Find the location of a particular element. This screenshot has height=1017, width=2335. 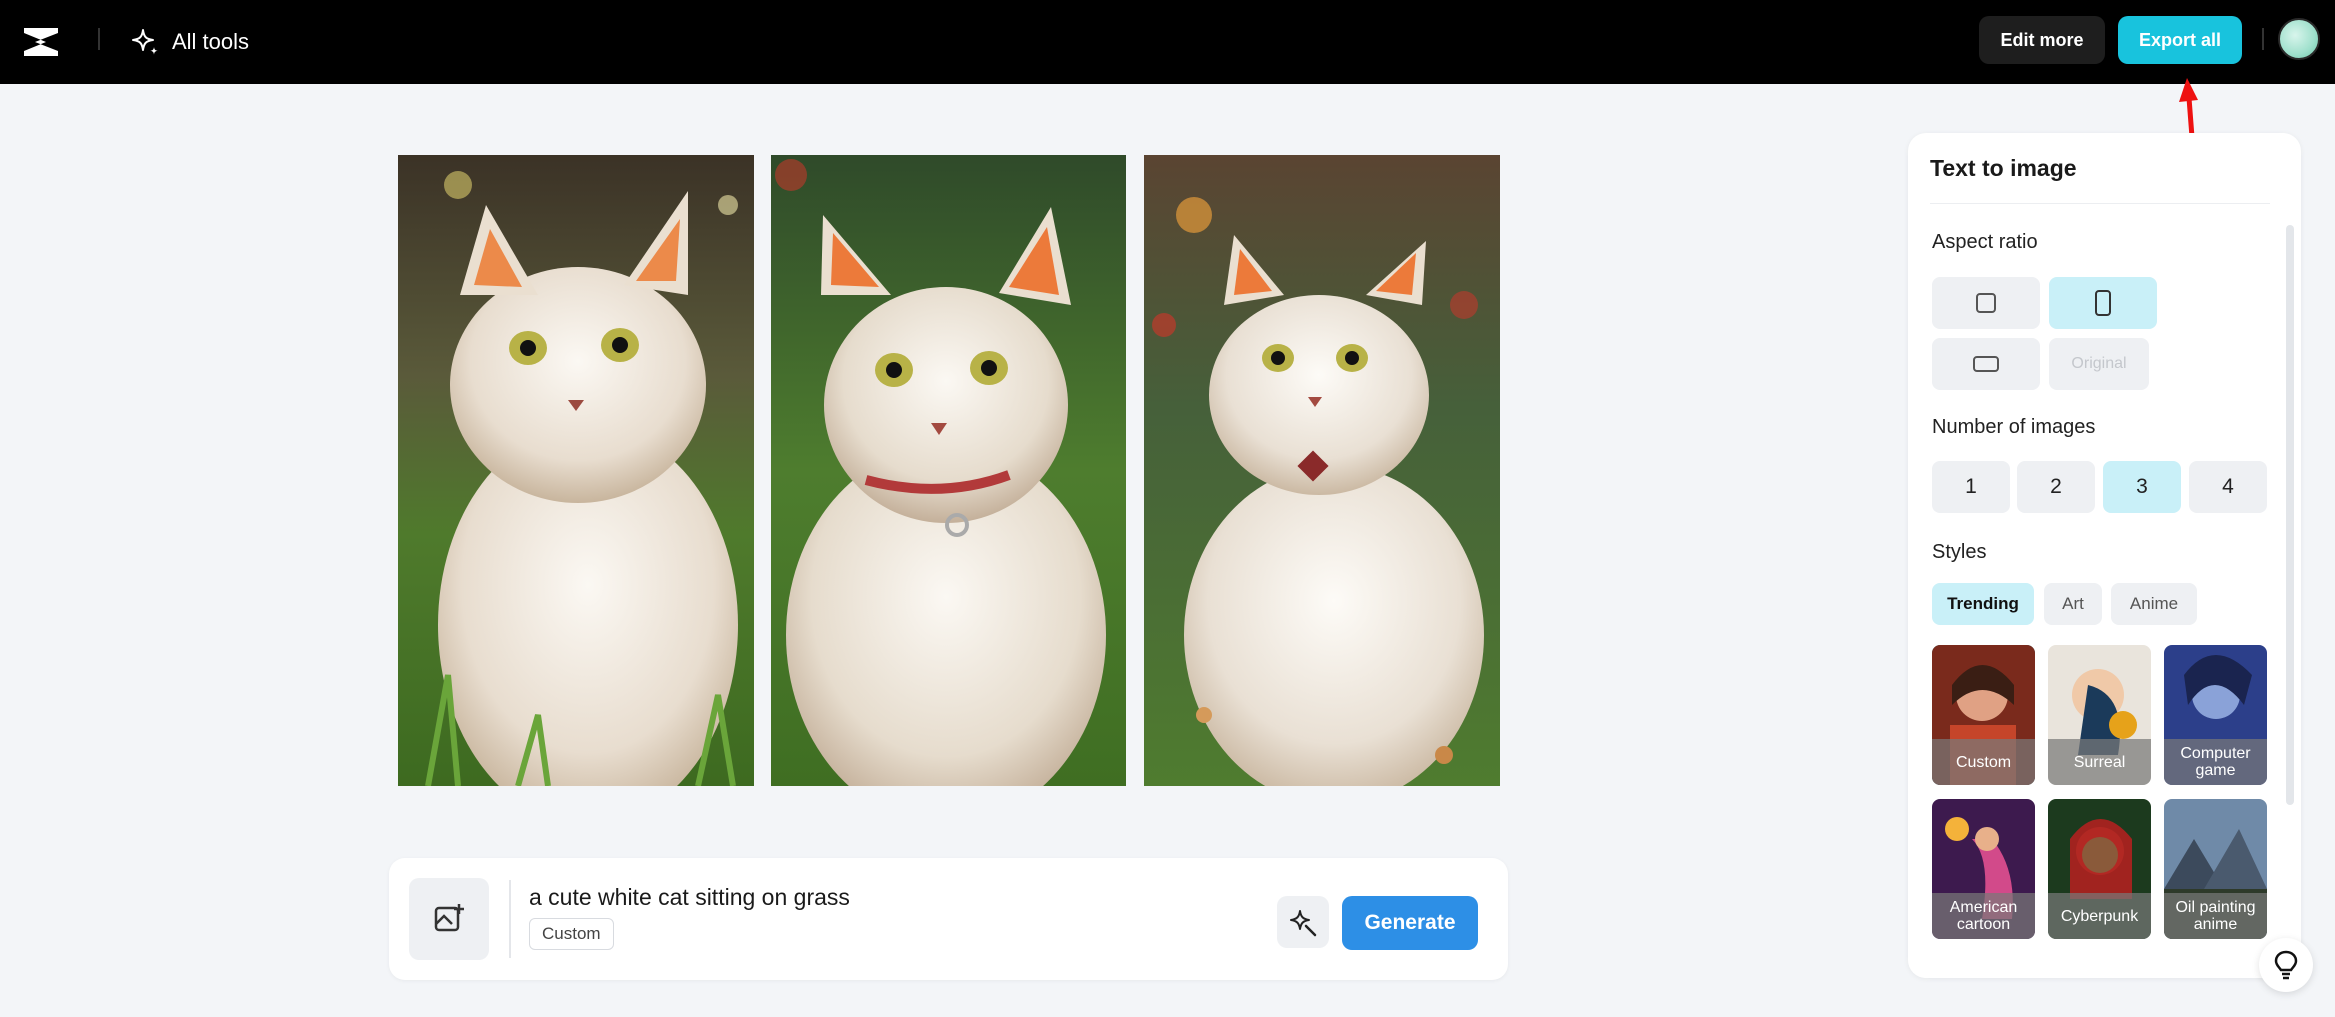

num-images-2-button: 2 is located at coordinates (2056, 487).